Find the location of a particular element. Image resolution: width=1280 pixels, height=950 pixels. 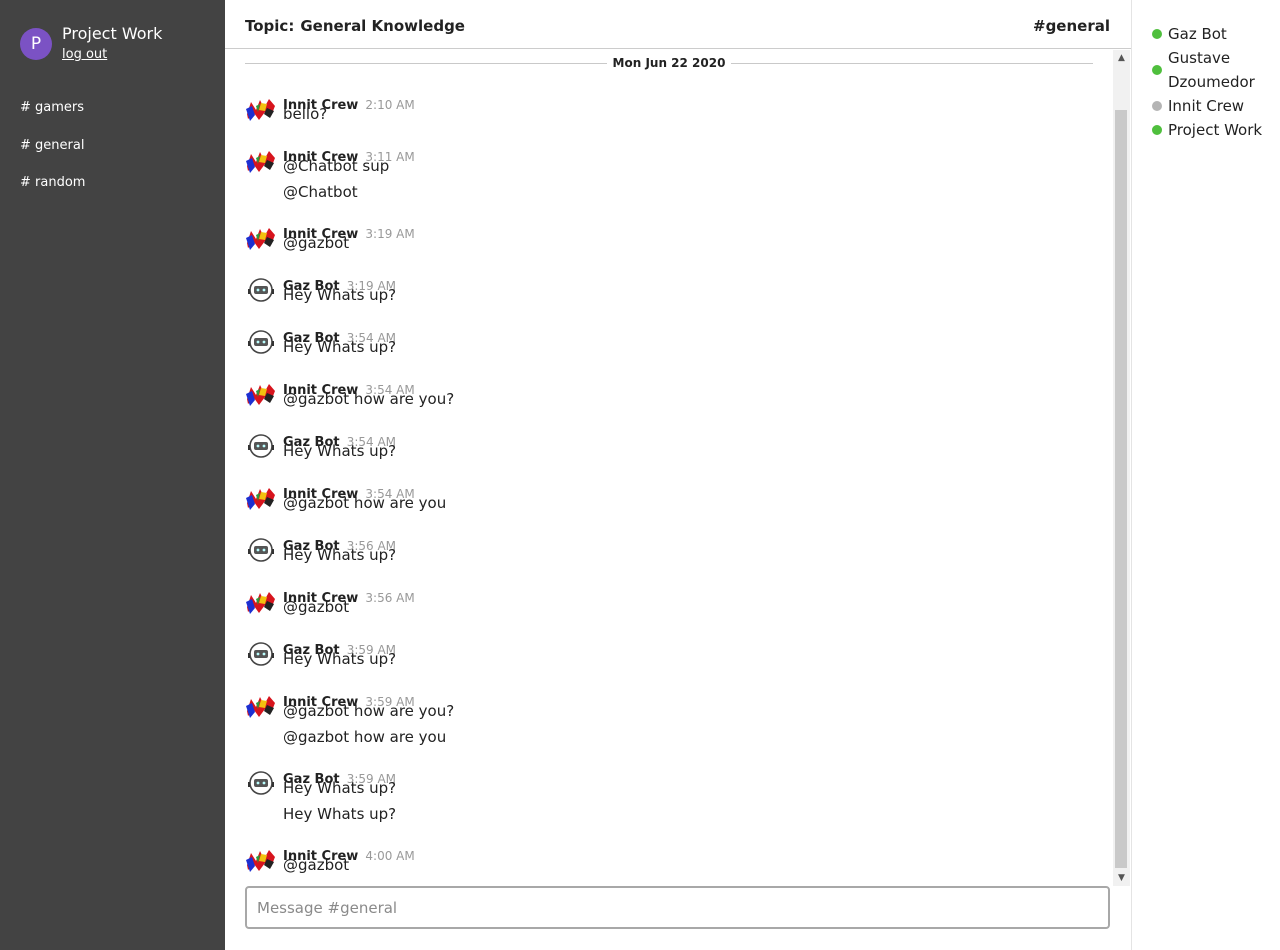

message-text: @Chatbot sup is located at coordinates (336, 166).